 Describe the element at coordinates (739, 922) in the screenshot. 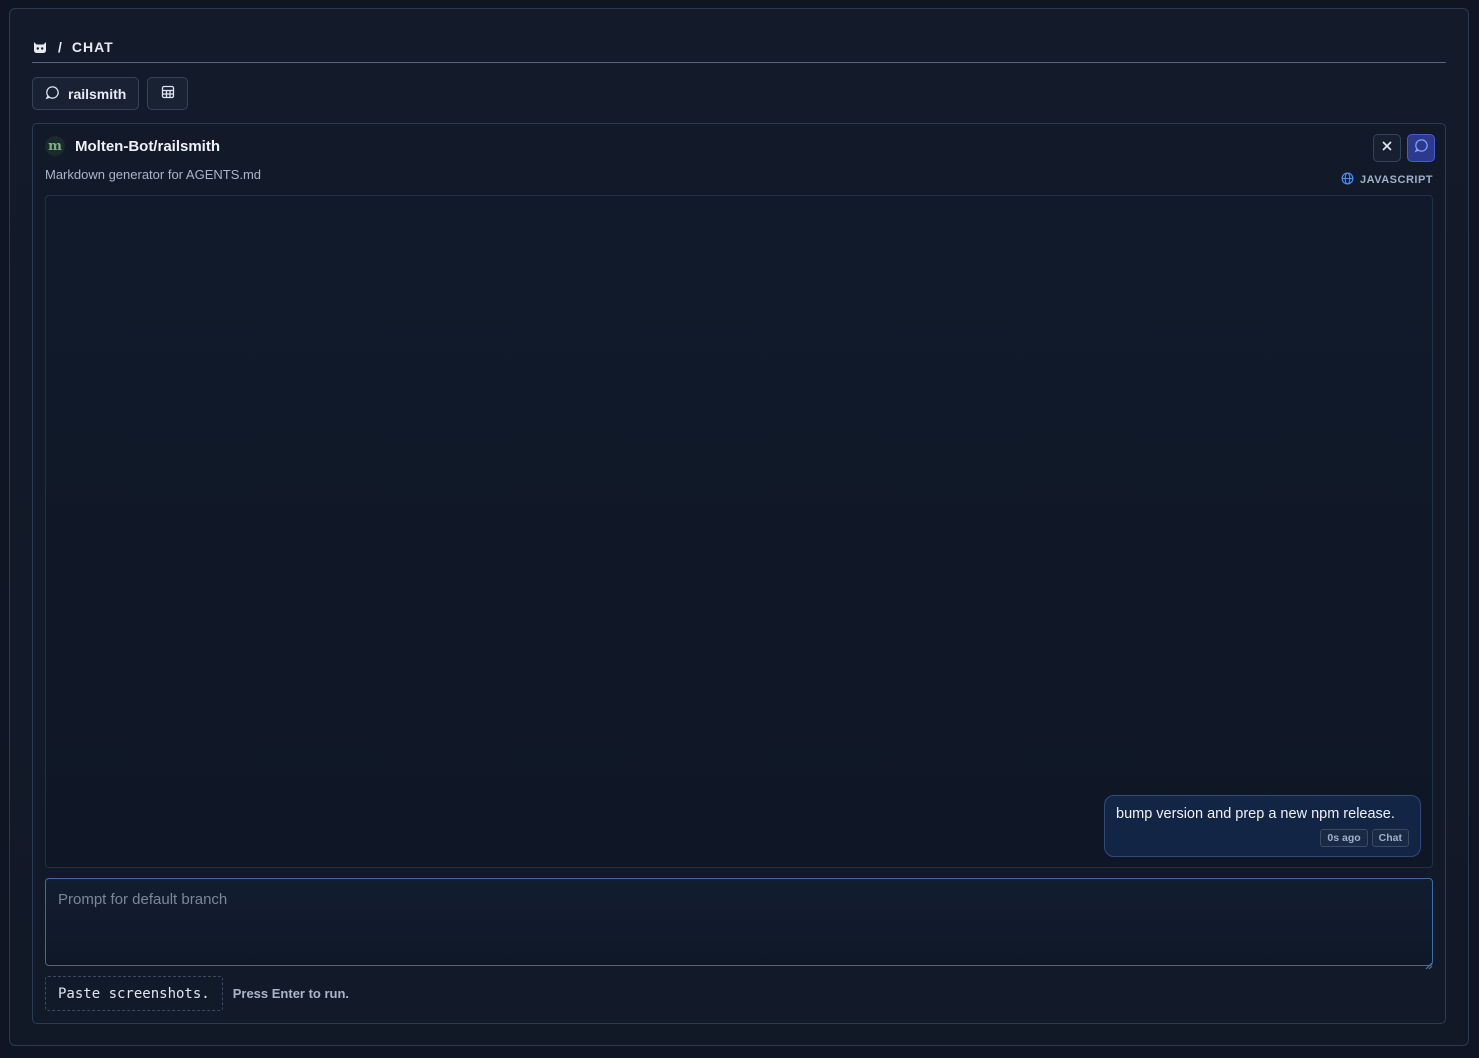

I see `prompt-input` at that location.